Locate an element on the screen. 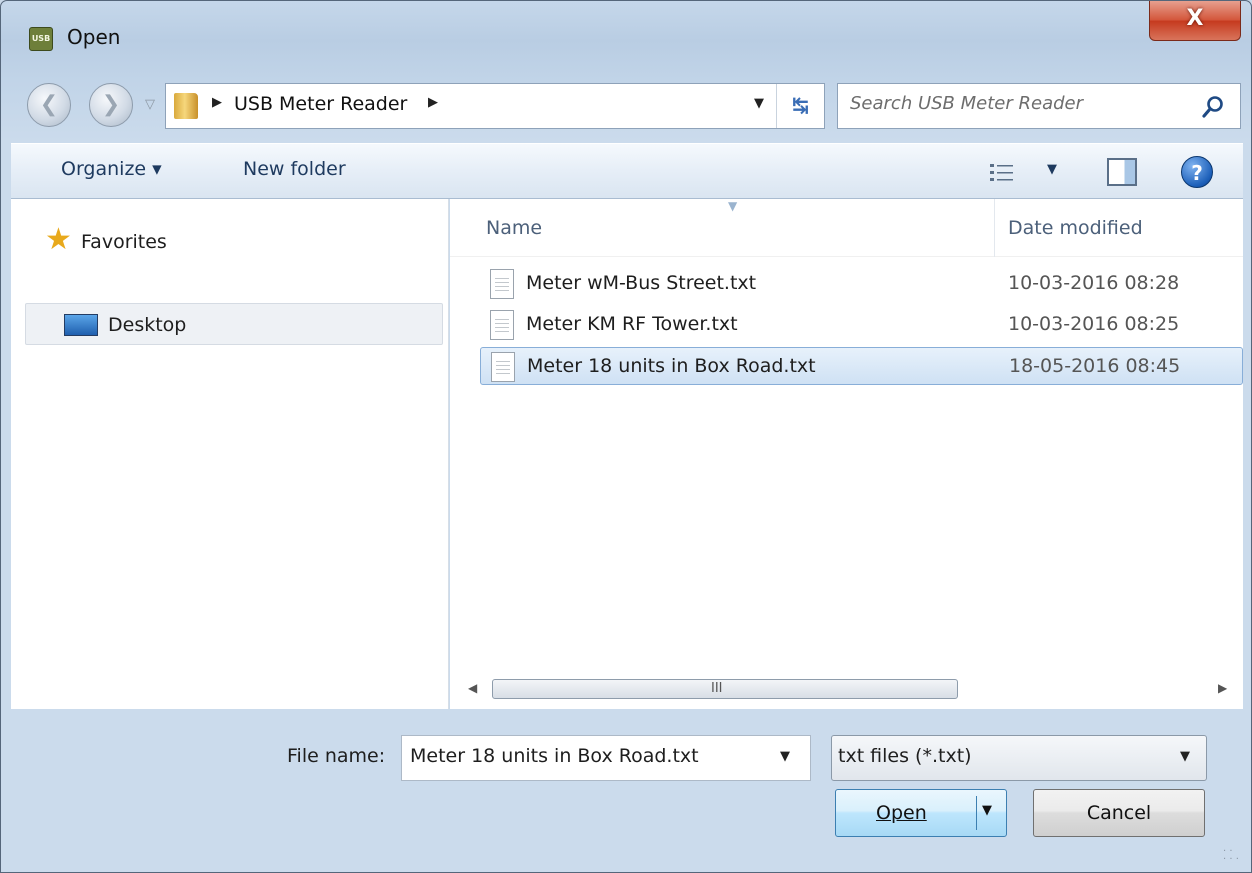 This screenshot has width=1252, height=873. search-box is located at coordinates (1039, 106).